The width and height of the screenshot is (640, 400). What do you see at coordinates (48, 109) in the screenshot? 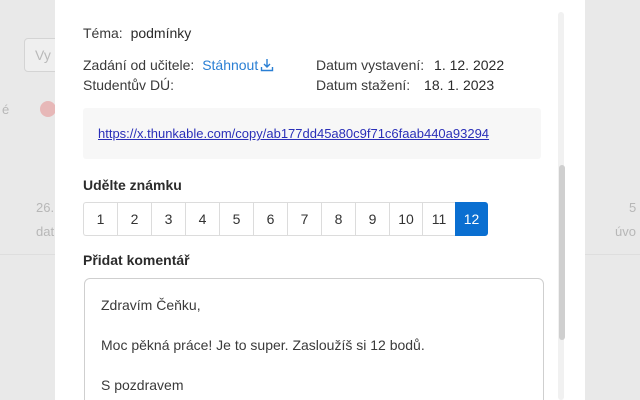
I see `background-status-dot` at bounding box center [48, 109].